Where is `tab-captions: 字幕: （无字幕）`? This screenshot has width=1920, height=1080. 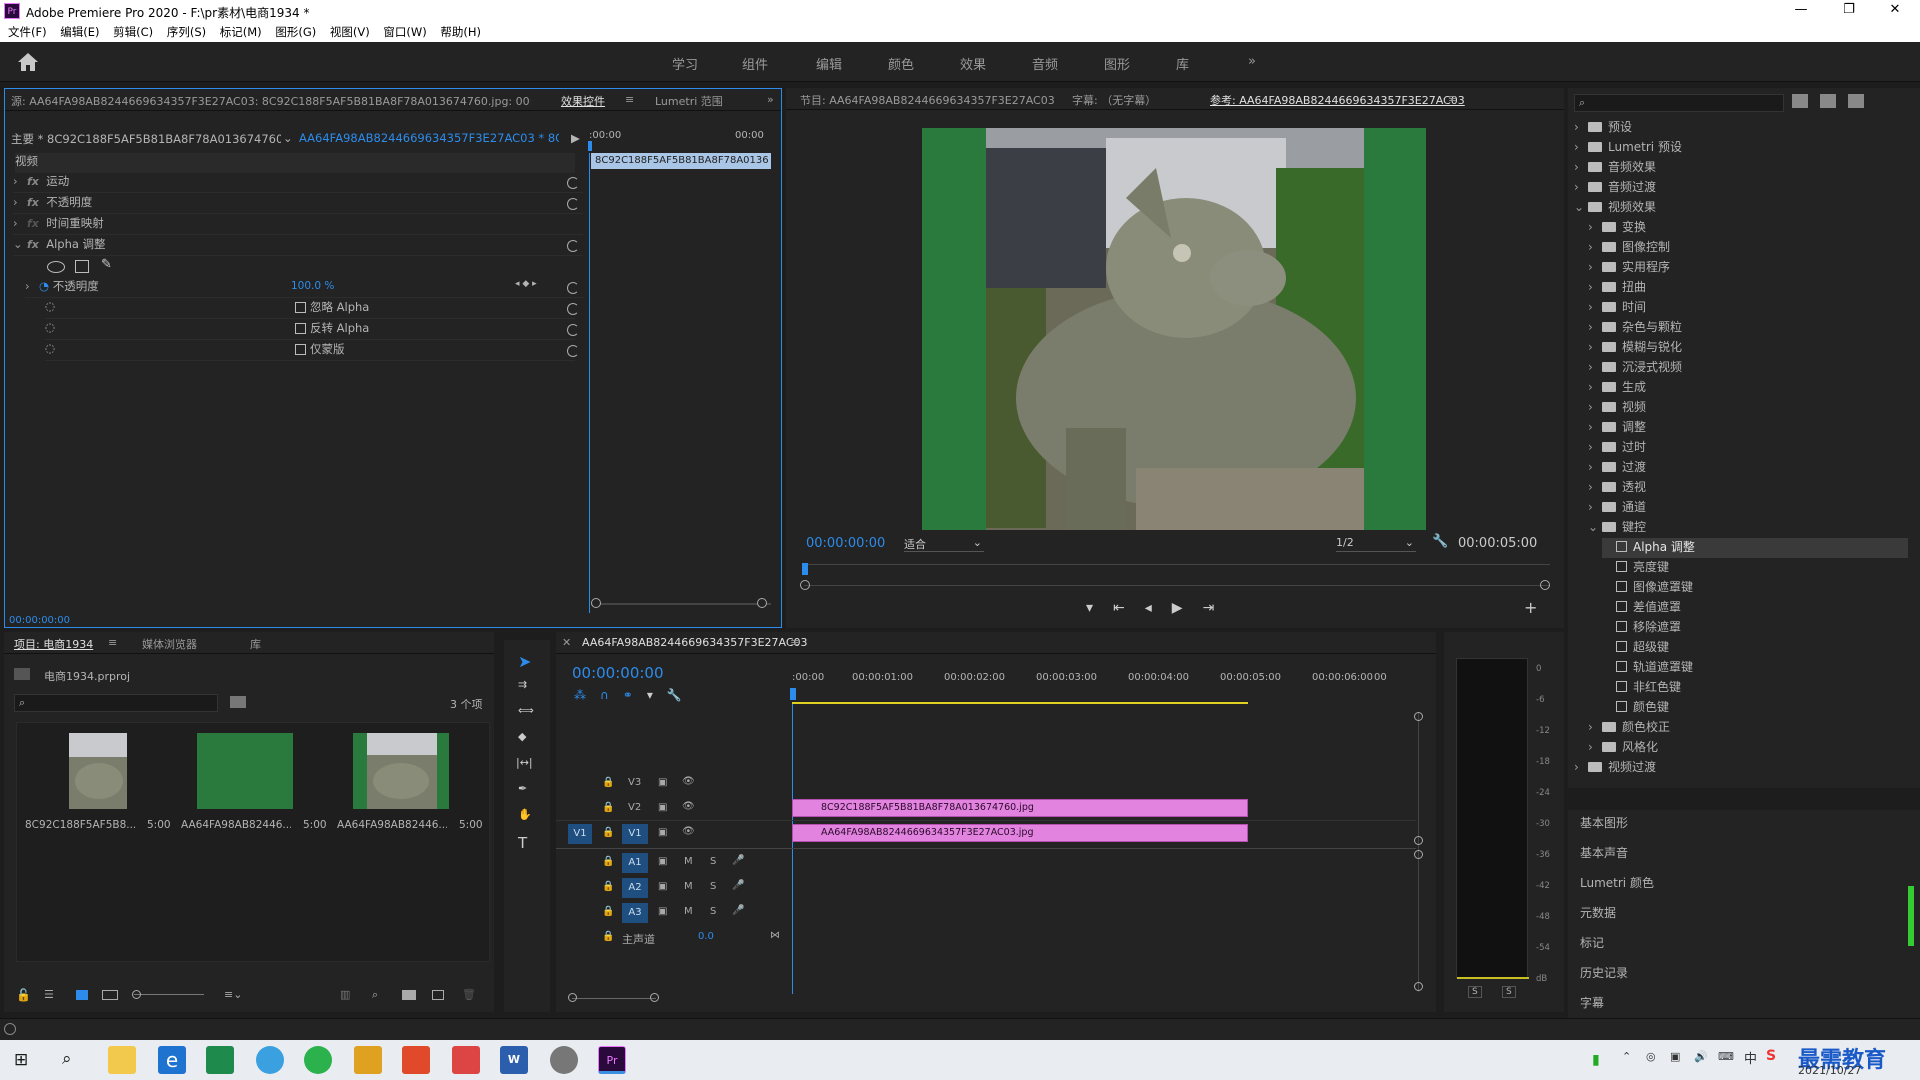
tab-captions: 字幕: （无字幕） is located at coordinates (1114, 100).